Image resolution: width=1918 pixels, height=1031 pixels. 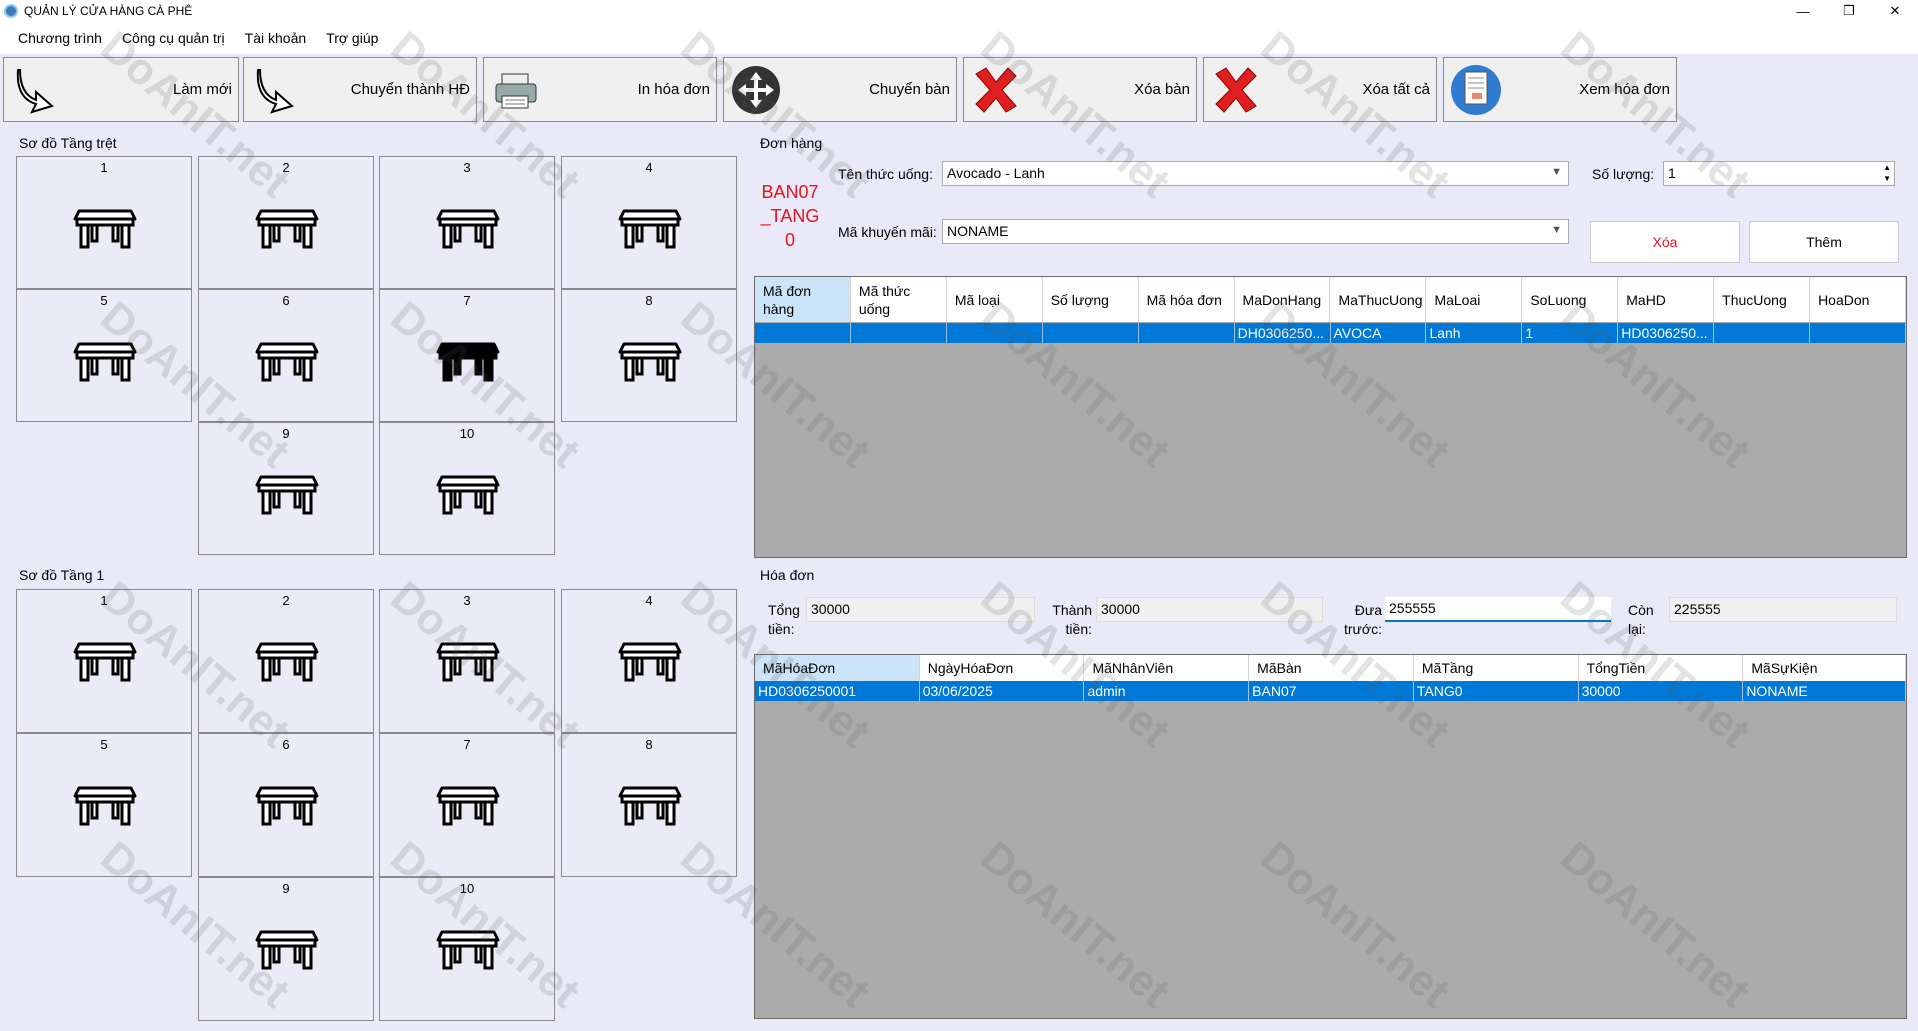 What do you see at coordinates (1476, 90) in the screenshot?
I see `invoice-icon` at bounding box center [1476, 90].